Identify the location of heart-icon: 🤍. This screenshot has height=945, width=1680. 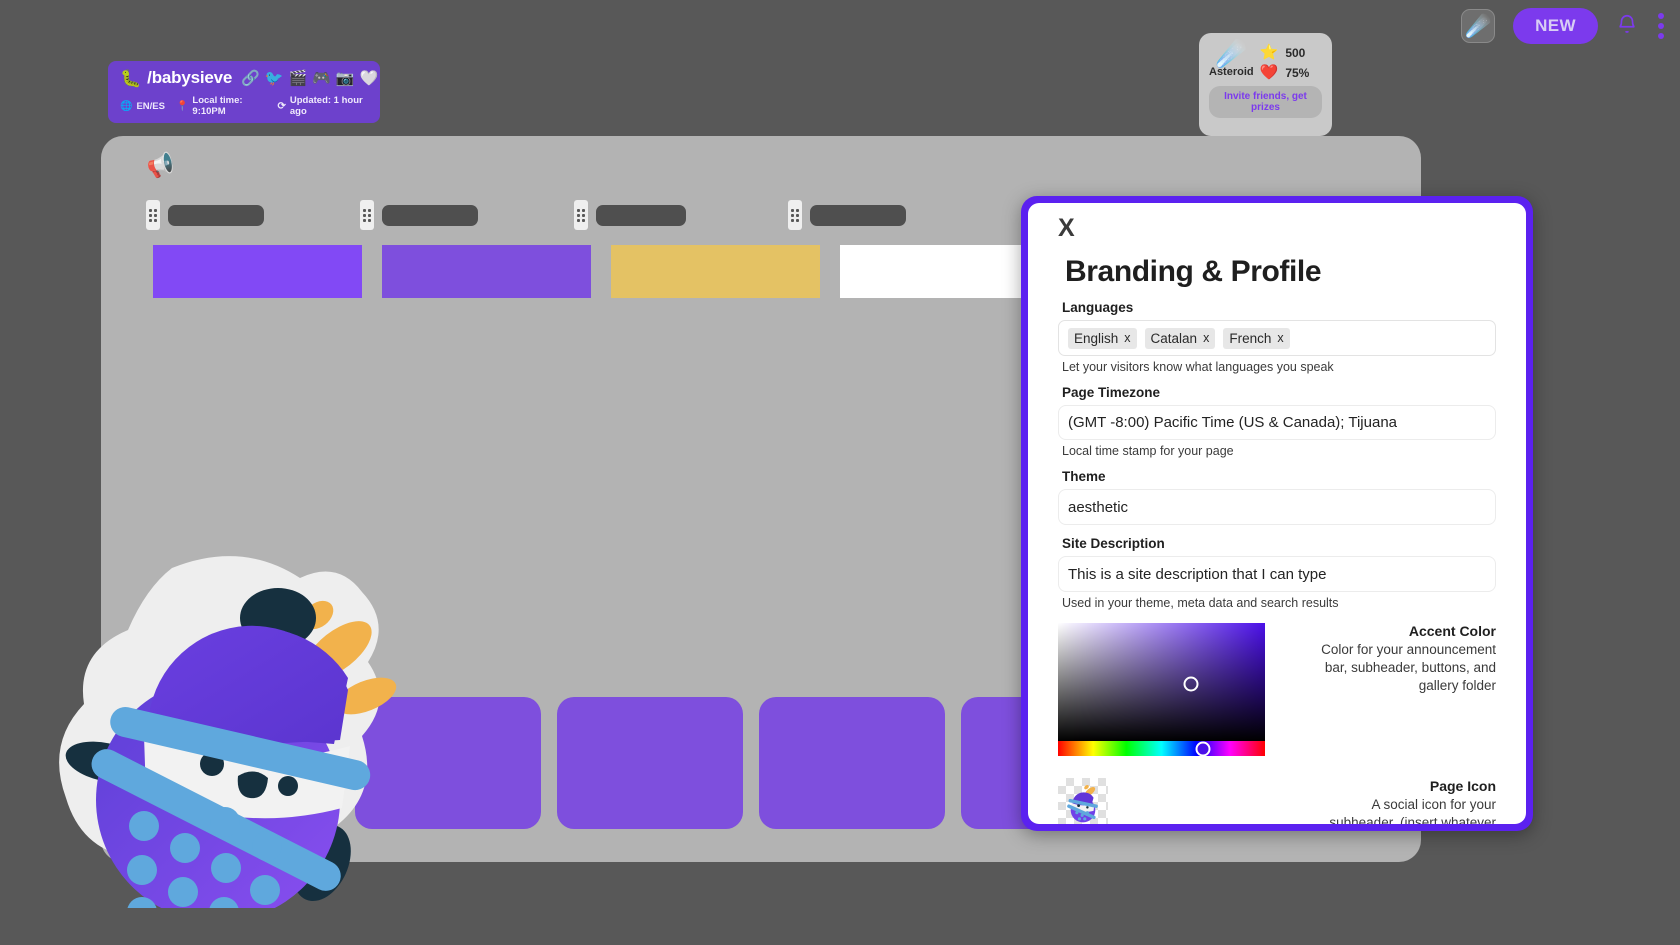
(369, 78).